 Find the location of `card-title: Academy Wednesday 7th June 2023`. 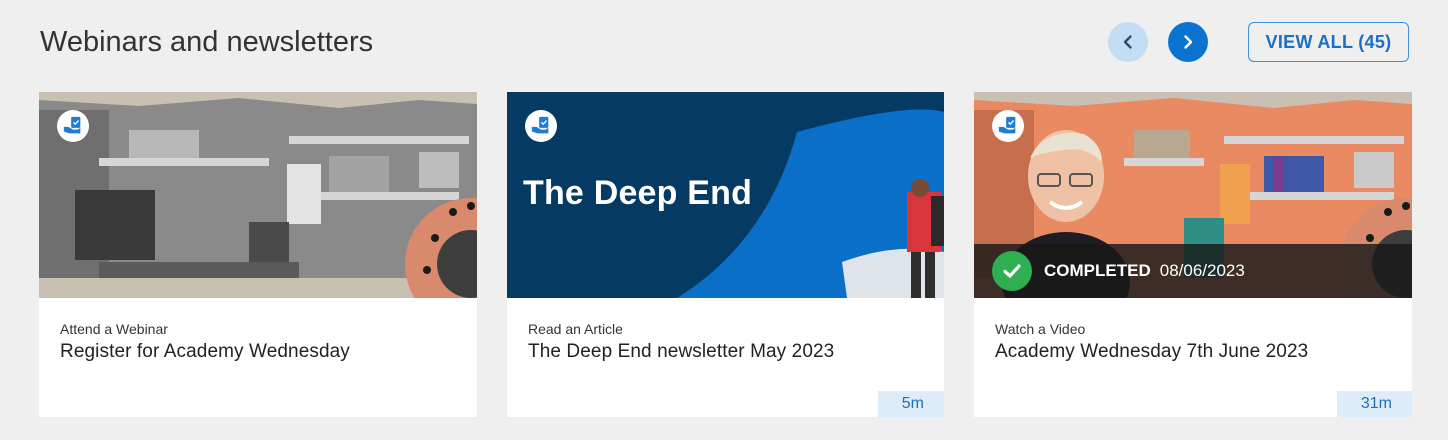

card-title: Academy Wednesday 7th June 2023 is located at coordinates (1151, 352).